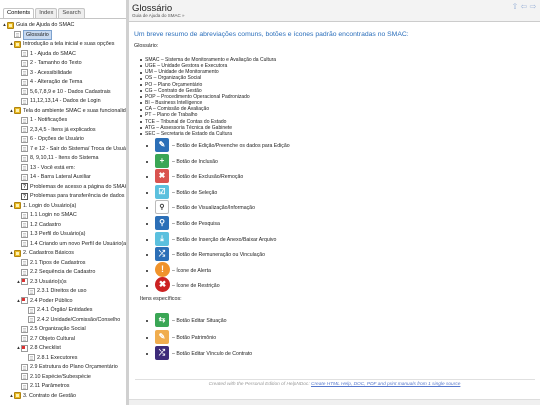 Image resolution: width=540 pixels, height=405 pixels. Describe the element at coordinates (335, 379) in the screenshot. I see `footer-divider` at that location.